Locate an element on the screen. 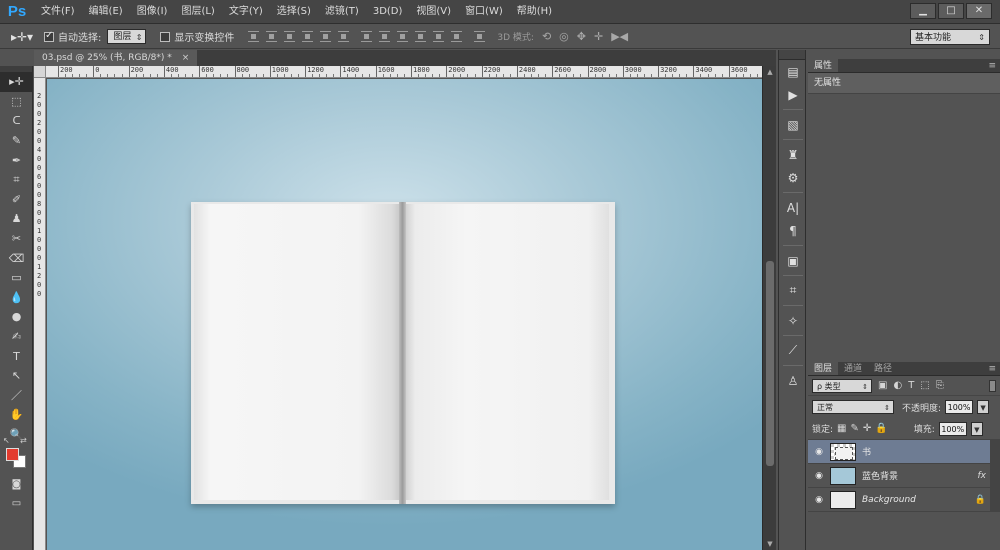 Image resolution: width=1000 pixels, height=550 pixels. scroll-up-arrow-icon: ▲ is located at coordinates (770, 72).